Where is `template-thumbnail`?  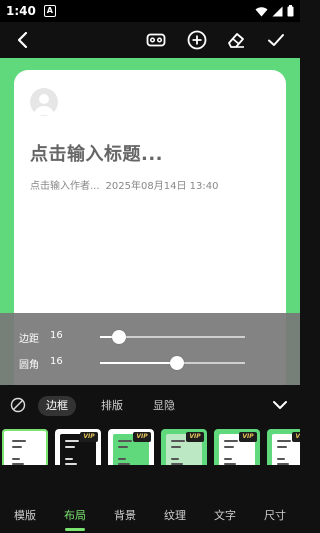 template-thumbnail is located at coordinates (25, 447).